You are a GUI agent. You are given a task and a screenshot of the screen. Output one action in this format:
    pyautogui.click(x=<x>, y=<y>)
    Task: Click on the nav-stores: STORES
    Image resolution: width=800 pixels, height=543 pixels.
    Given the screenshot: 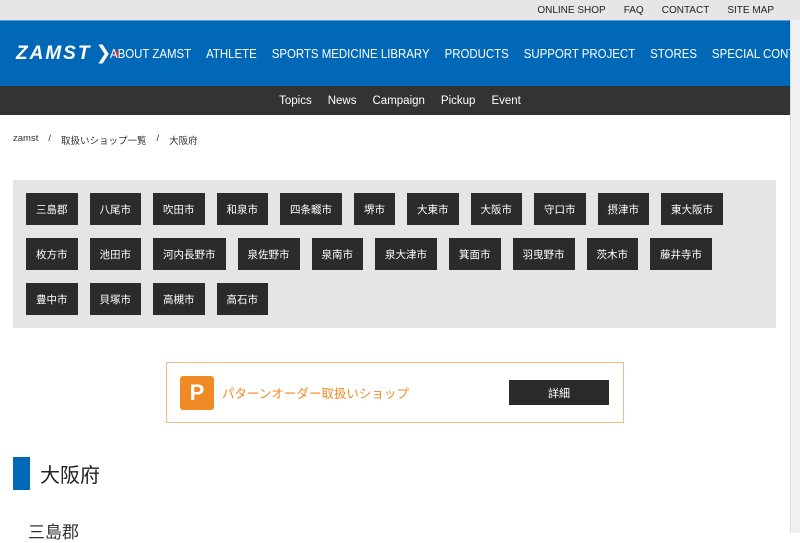 What is the action you would take?
    pyautogui.click(x=673, y=53)
    